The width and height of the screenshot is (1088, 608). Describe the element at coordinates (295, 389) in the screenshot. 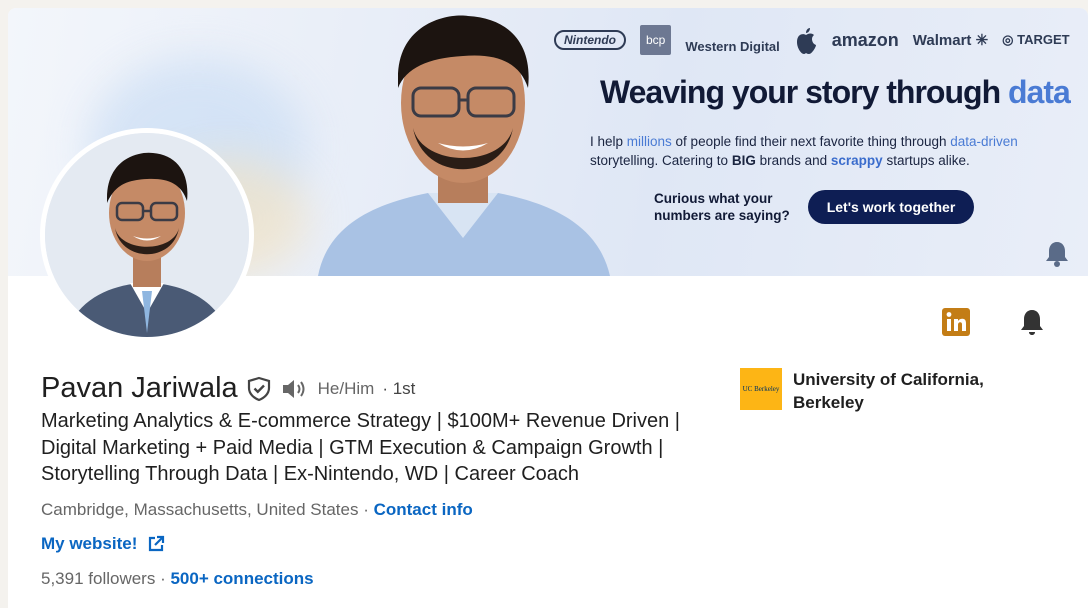

I see `name-pronunciation-speaker-icon` at that location.